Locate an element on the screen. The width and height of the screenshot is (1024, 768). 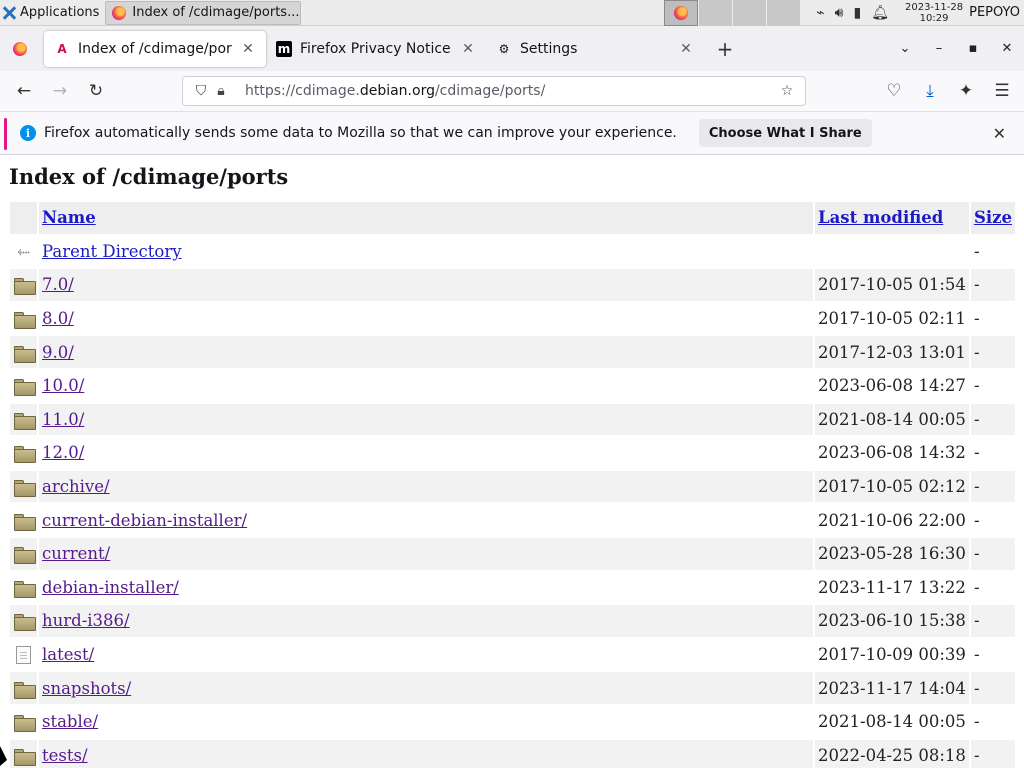
directory-link: 11.0/ is located at coordinates (63, 419).